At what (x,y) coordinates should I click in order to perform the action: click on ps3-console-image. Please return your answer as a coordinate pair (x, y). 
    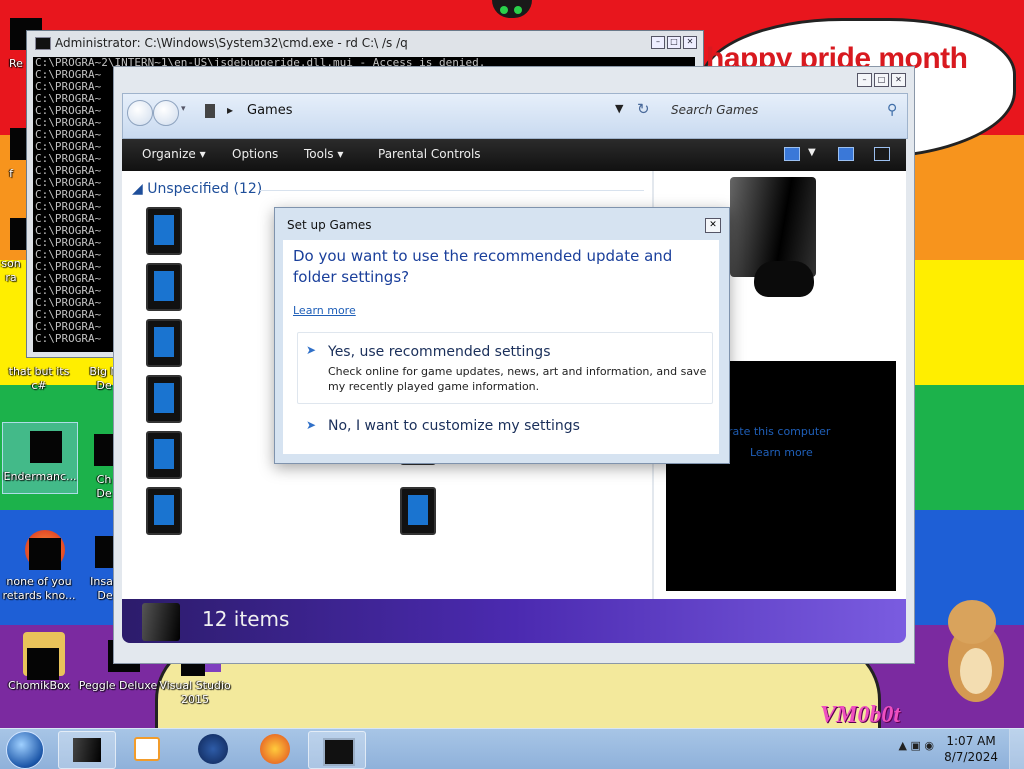
    Looking at the image, I should click on (775, 242).